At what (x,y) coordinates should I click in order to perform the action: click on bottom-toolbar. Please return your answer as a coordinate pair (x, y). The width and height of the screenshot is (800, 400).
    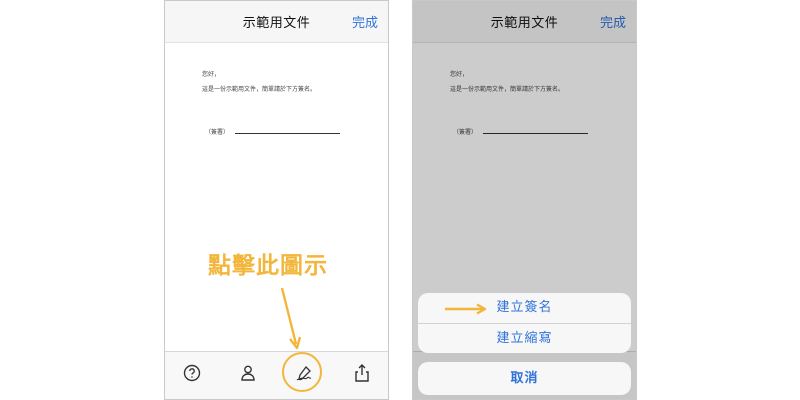
    Looking at the image, I should click on (276, 375).